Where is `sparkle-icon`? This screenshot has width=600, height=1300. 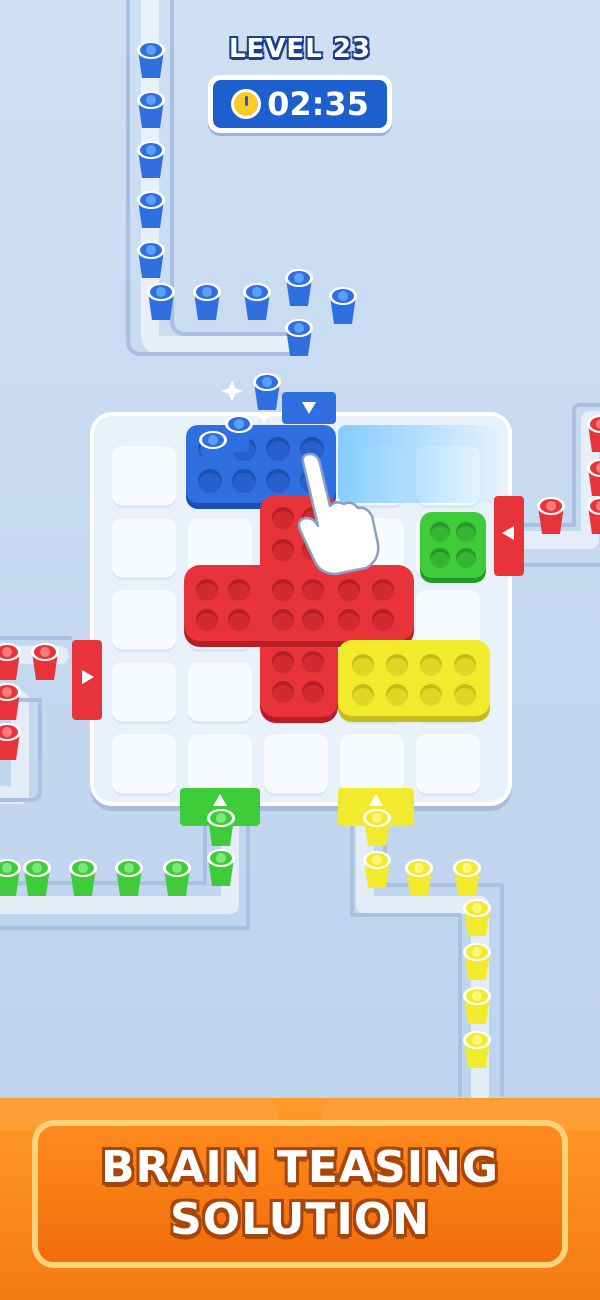 sparkle-icon is located at coordinates (246, 402).